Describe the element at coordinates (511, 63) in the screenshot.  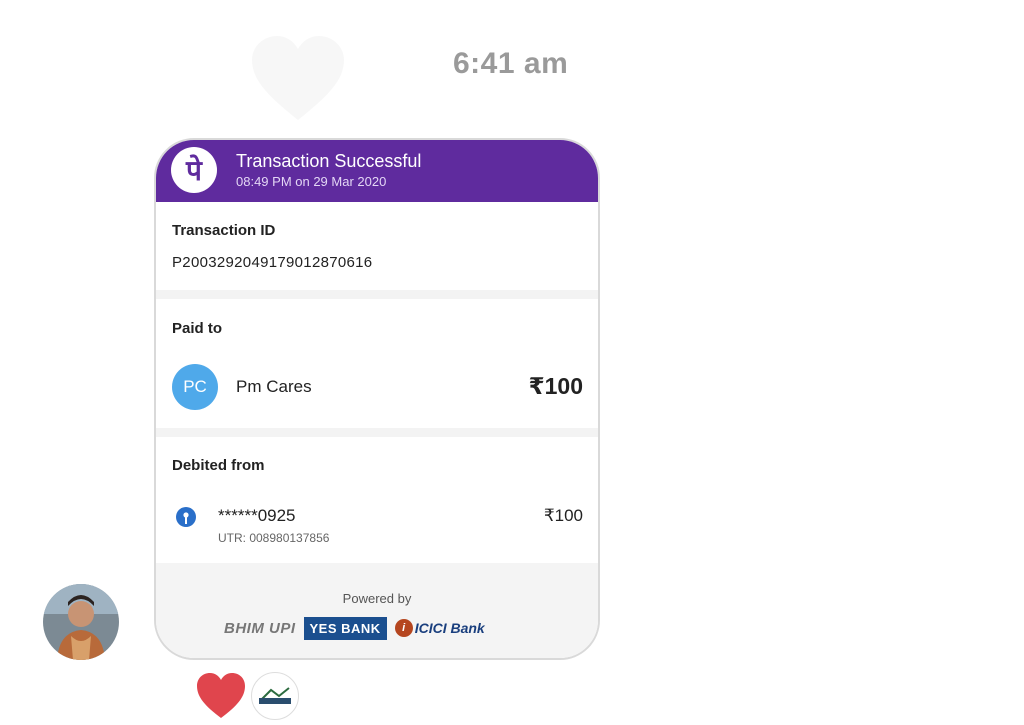
I see `message-timestamp: 6:41 am` at that location.